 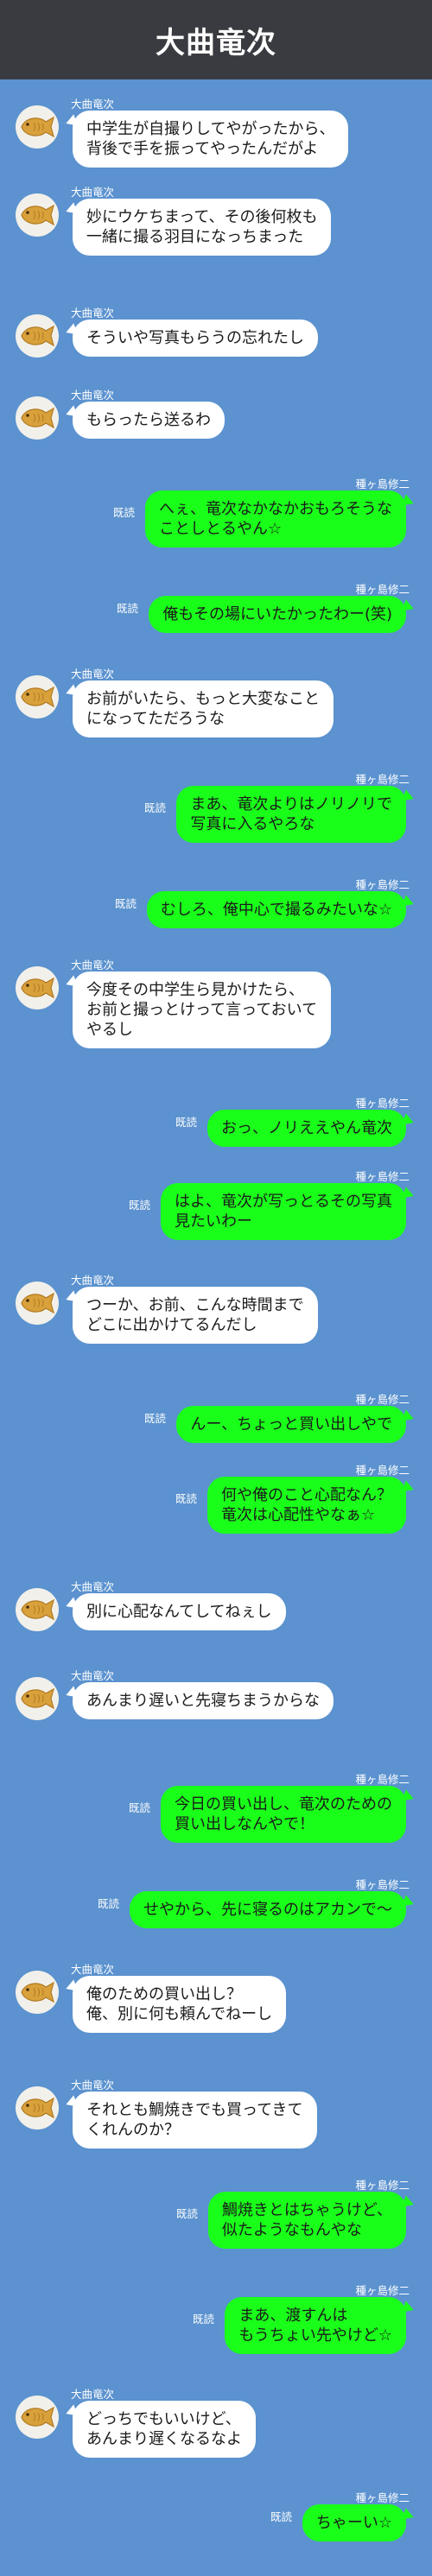 I want to click on message-row: 種ヶ島修二 今日の買い出し、竜次のための 買い出しなんやで！ 既読, so click(x=216, y=1806).